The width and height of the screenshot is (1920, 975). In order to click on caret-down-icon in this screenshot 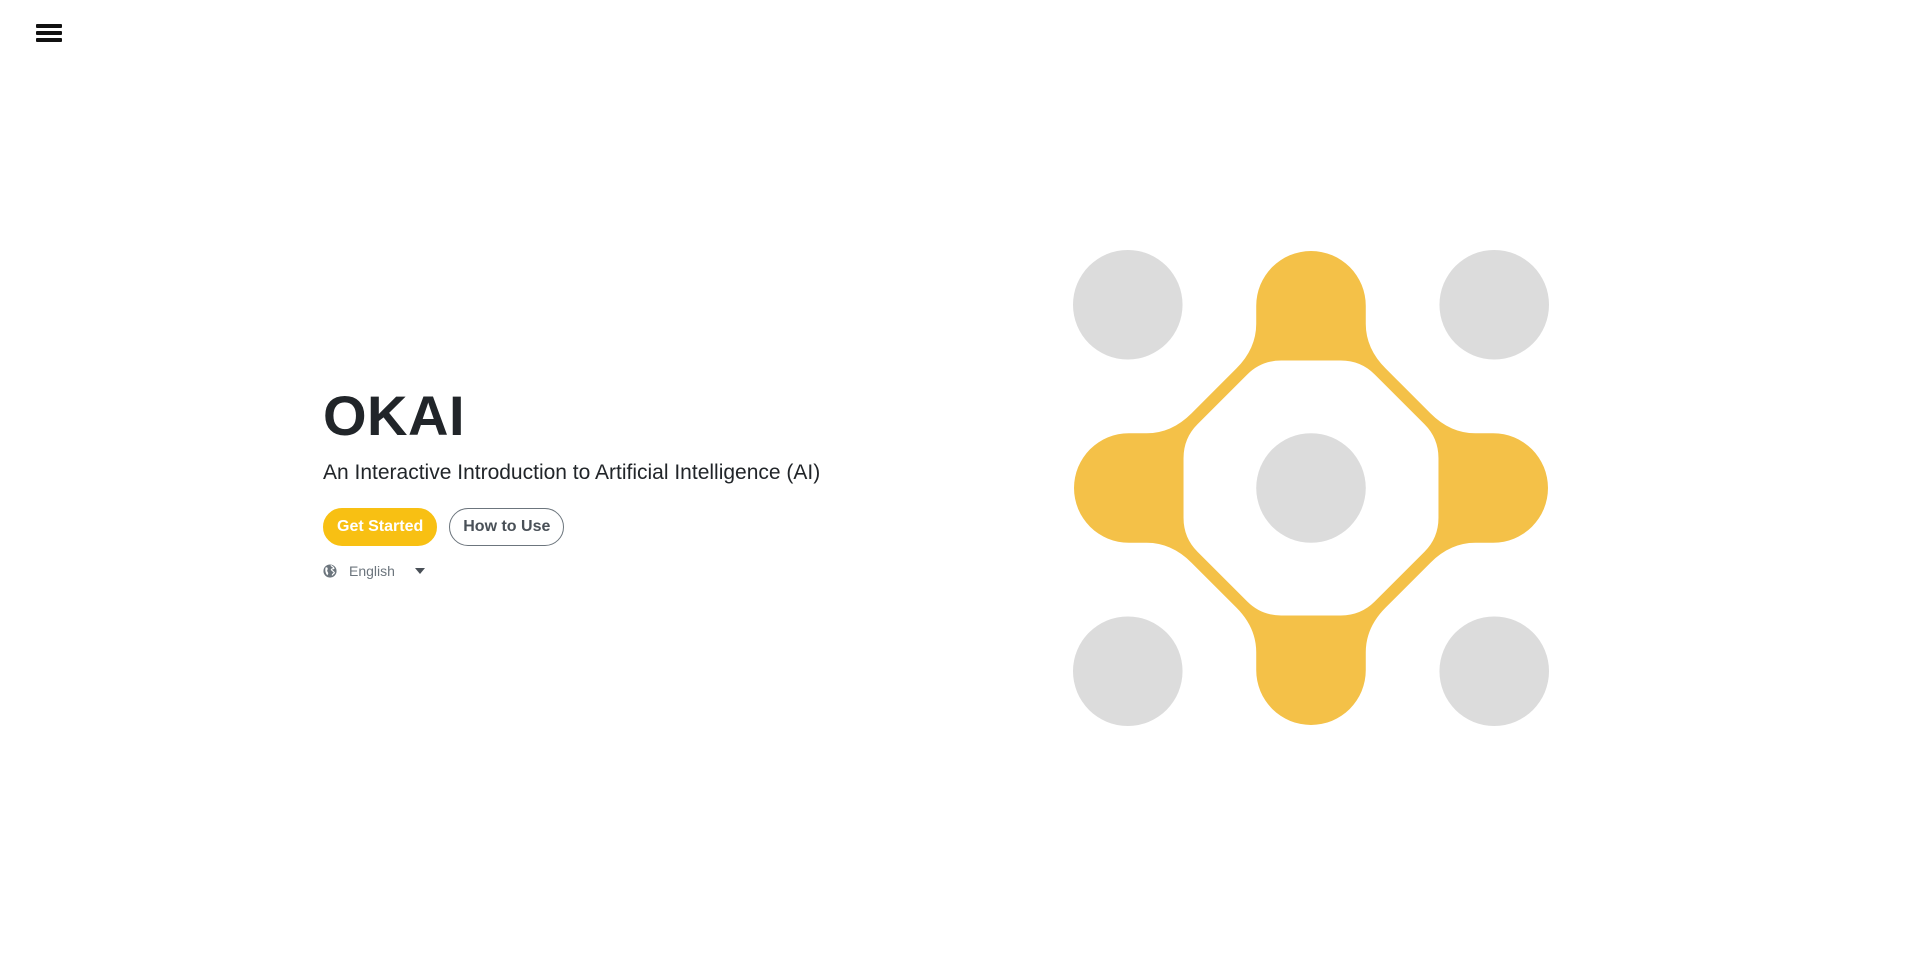, I will do `click(419, 571)`.